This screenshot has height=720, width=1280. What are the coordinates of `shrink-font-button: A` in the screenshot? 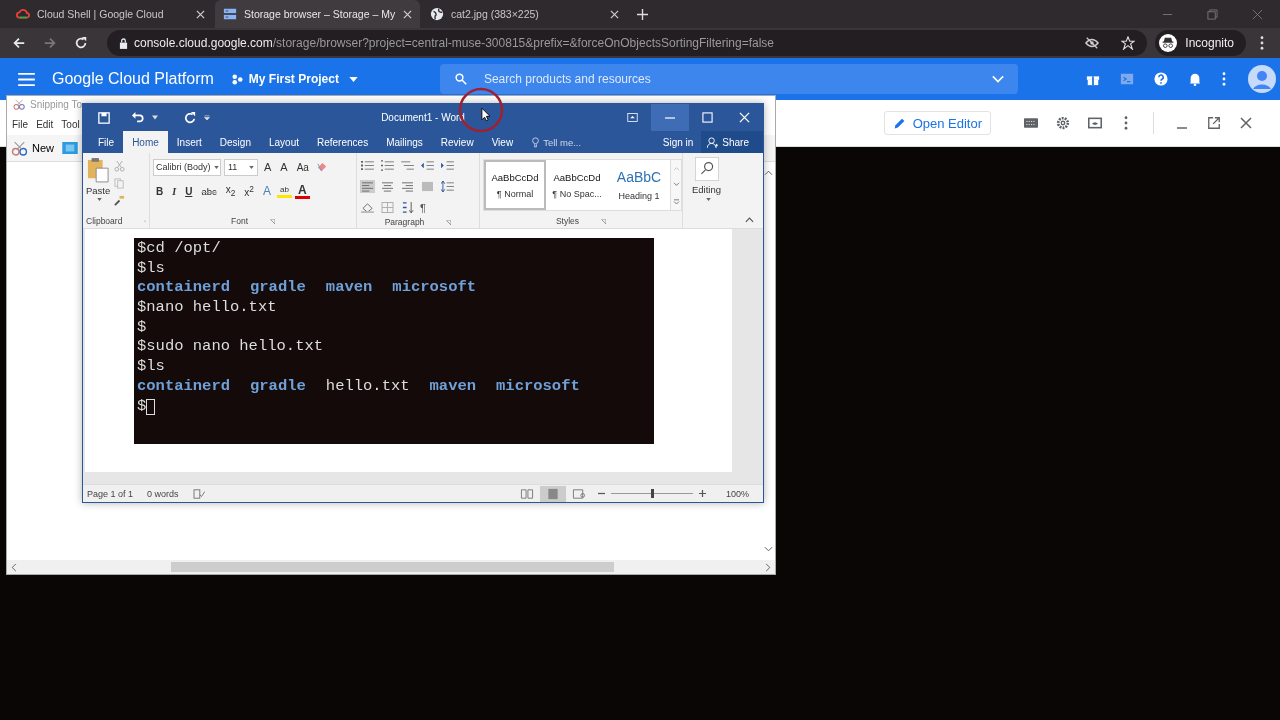 It's located at (284, 167).